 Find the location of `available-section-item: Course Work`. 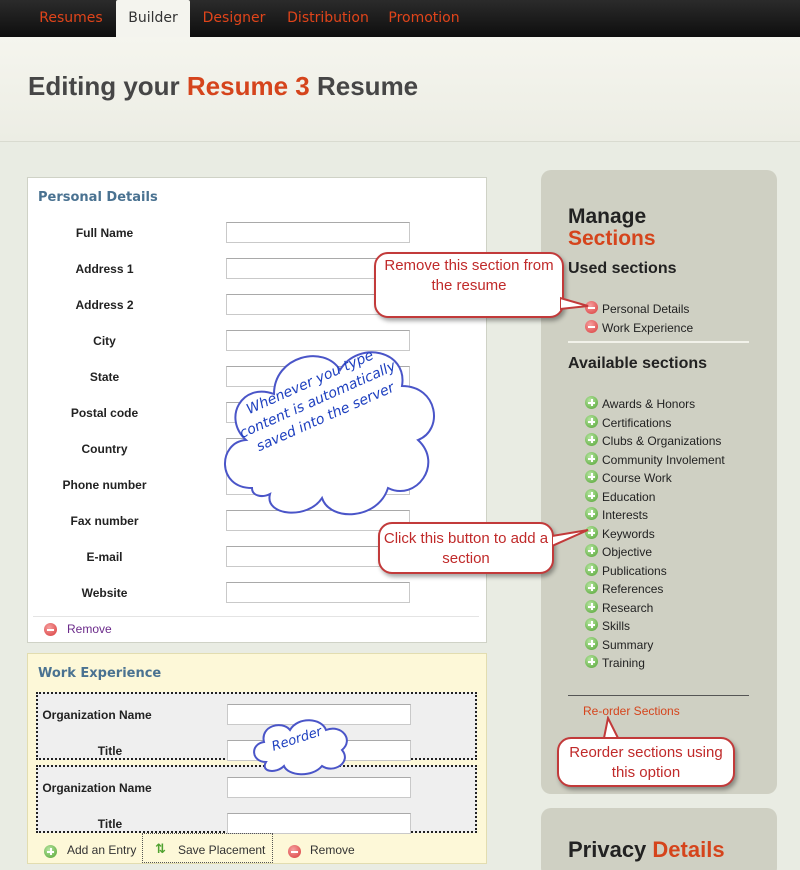

available-section-item: Course Work is located at coordinates (637, 478).